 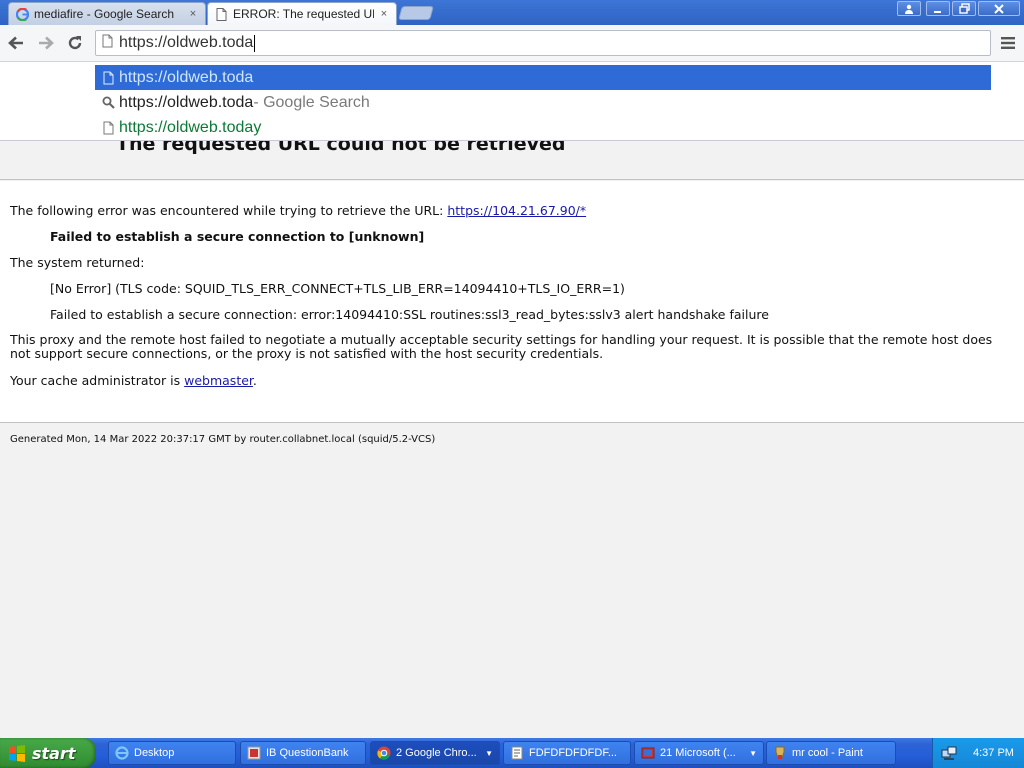 What do you see at coordinates (154, 753) in the screenshot?
I see `taskbar-item-label: Desktop` at bounding box center [154, 753].